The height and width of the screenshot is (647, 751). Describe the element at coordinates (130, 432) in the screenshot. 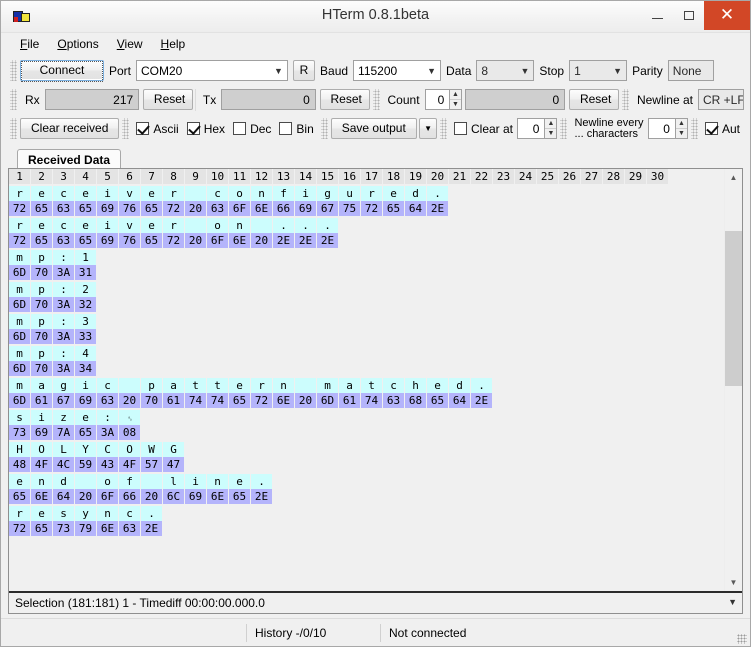

I see `hex-cell: 08` at that location.